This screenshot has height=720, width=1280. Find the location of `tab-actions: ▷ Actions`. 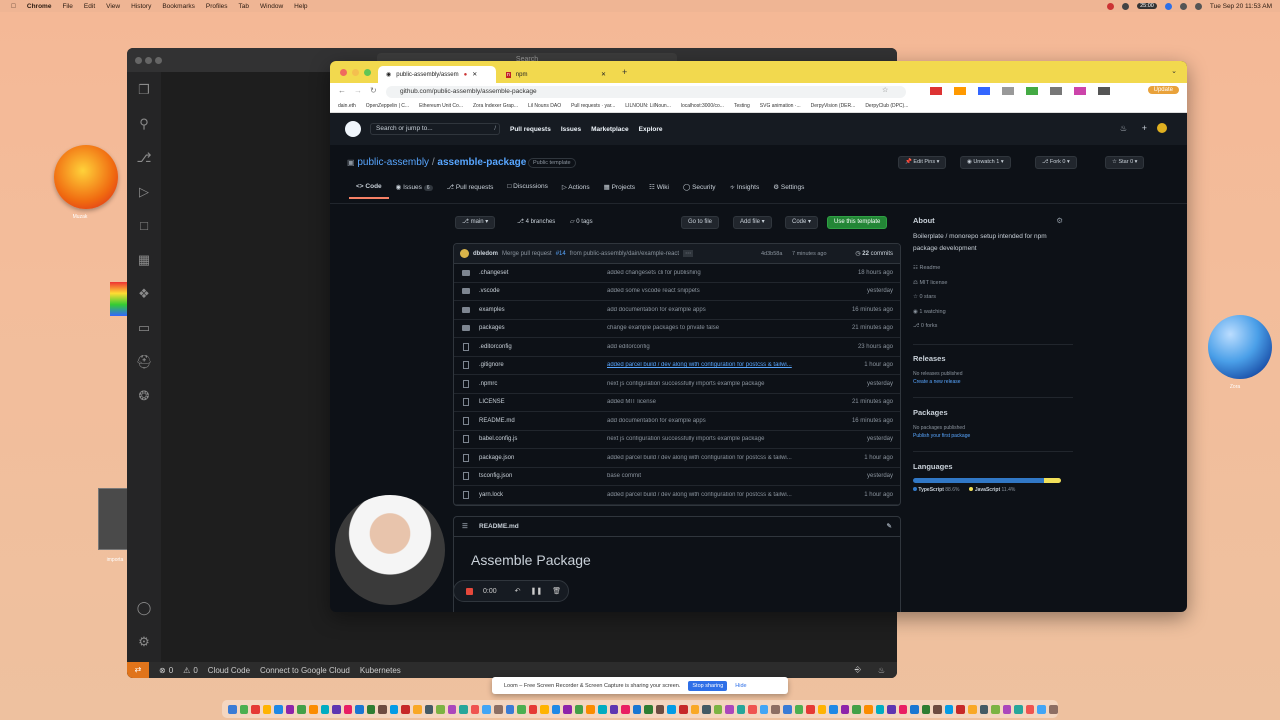

tab-actions: ▷ Actions is located at coordinates (576, 191).